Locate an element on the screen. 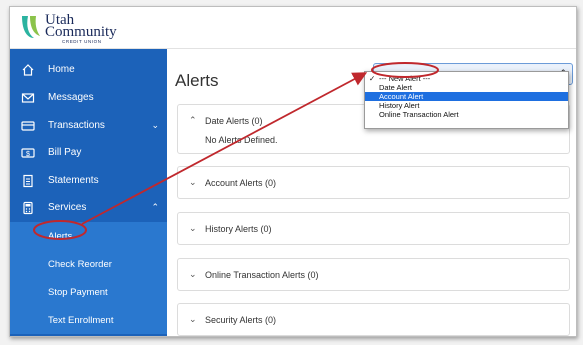 Image resolution: width=583 pixels, height=345 pixels. dollar-icon: $ is located at coordinates (28, 153).